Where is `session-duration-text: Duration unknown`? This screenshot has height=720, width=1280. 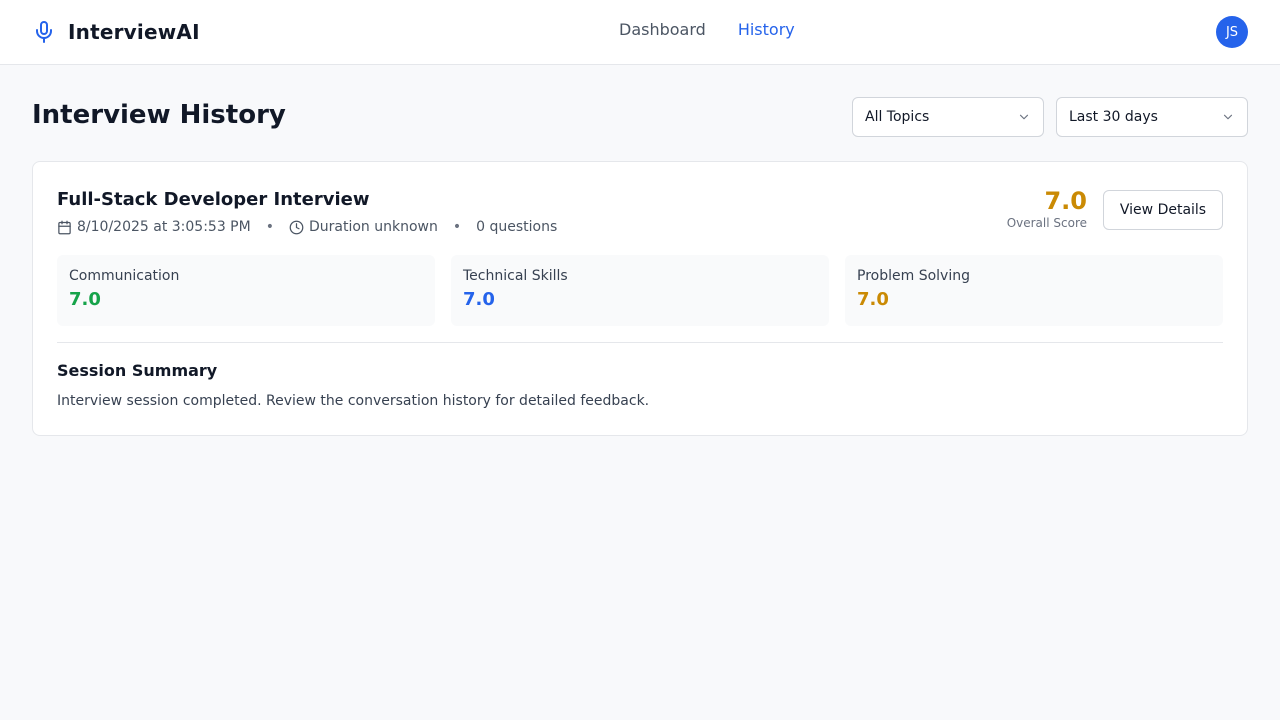
session-duration-text: Duration unknown is located at coordinates (373, 227).